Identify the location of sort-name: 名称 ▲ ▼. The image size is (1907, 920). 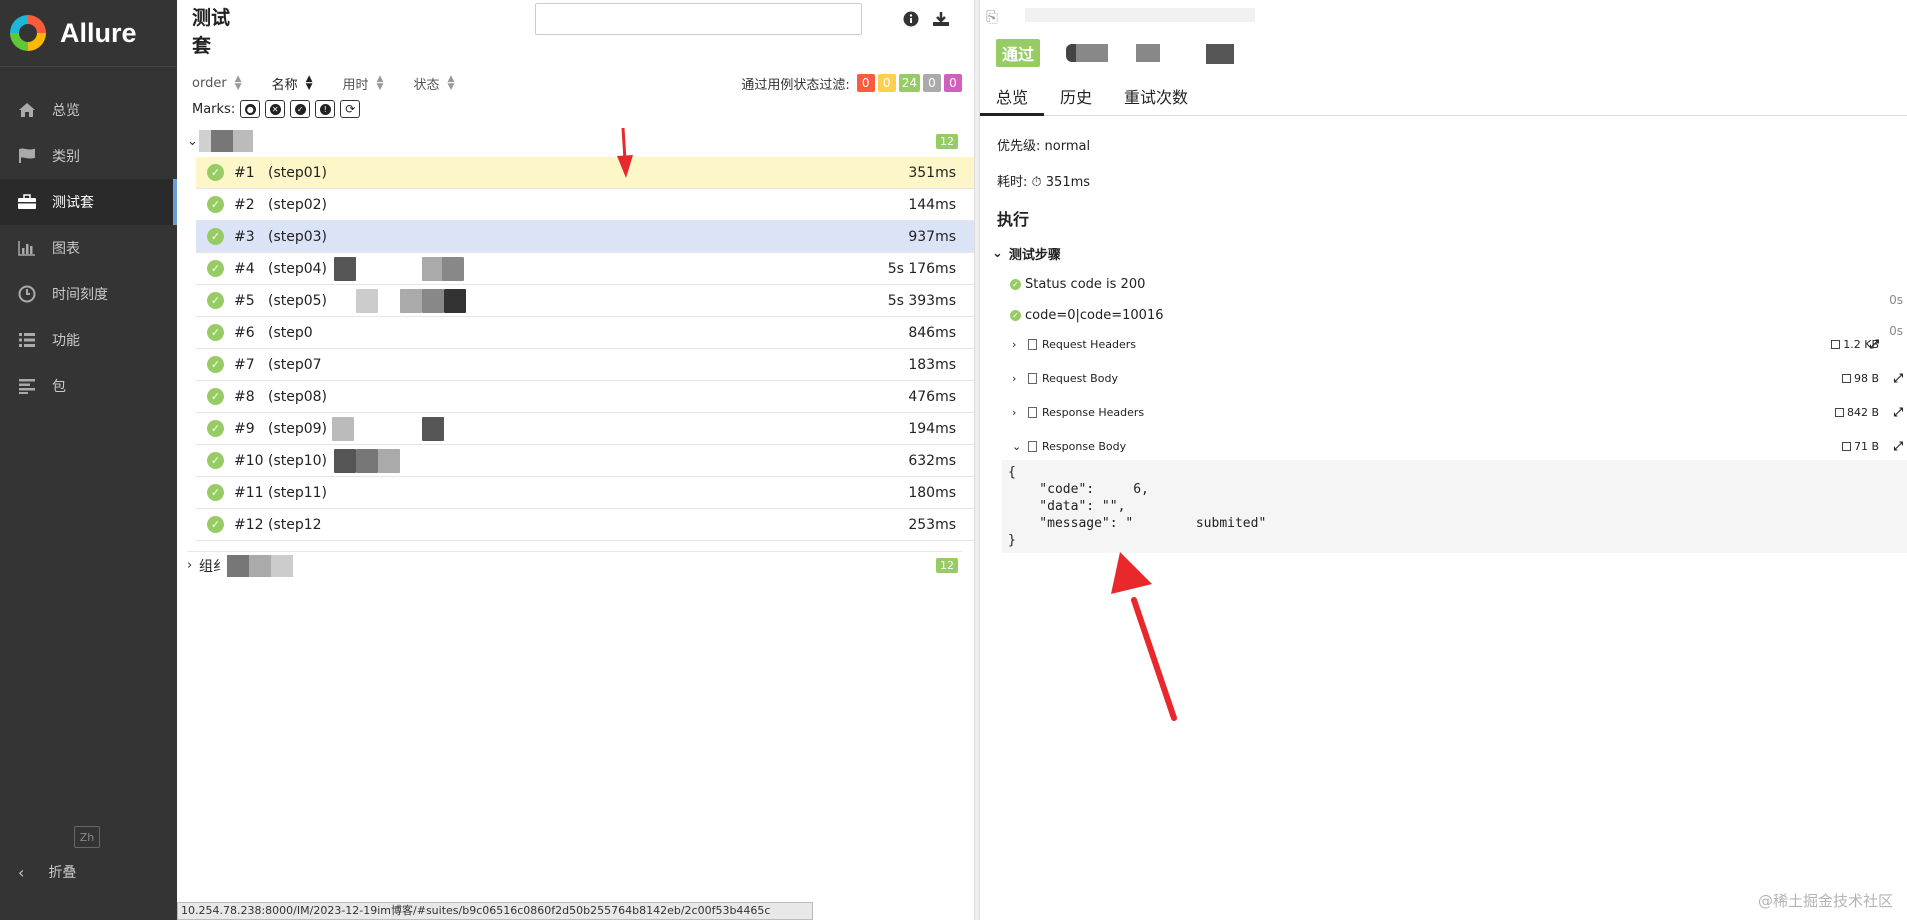
(292, 83).